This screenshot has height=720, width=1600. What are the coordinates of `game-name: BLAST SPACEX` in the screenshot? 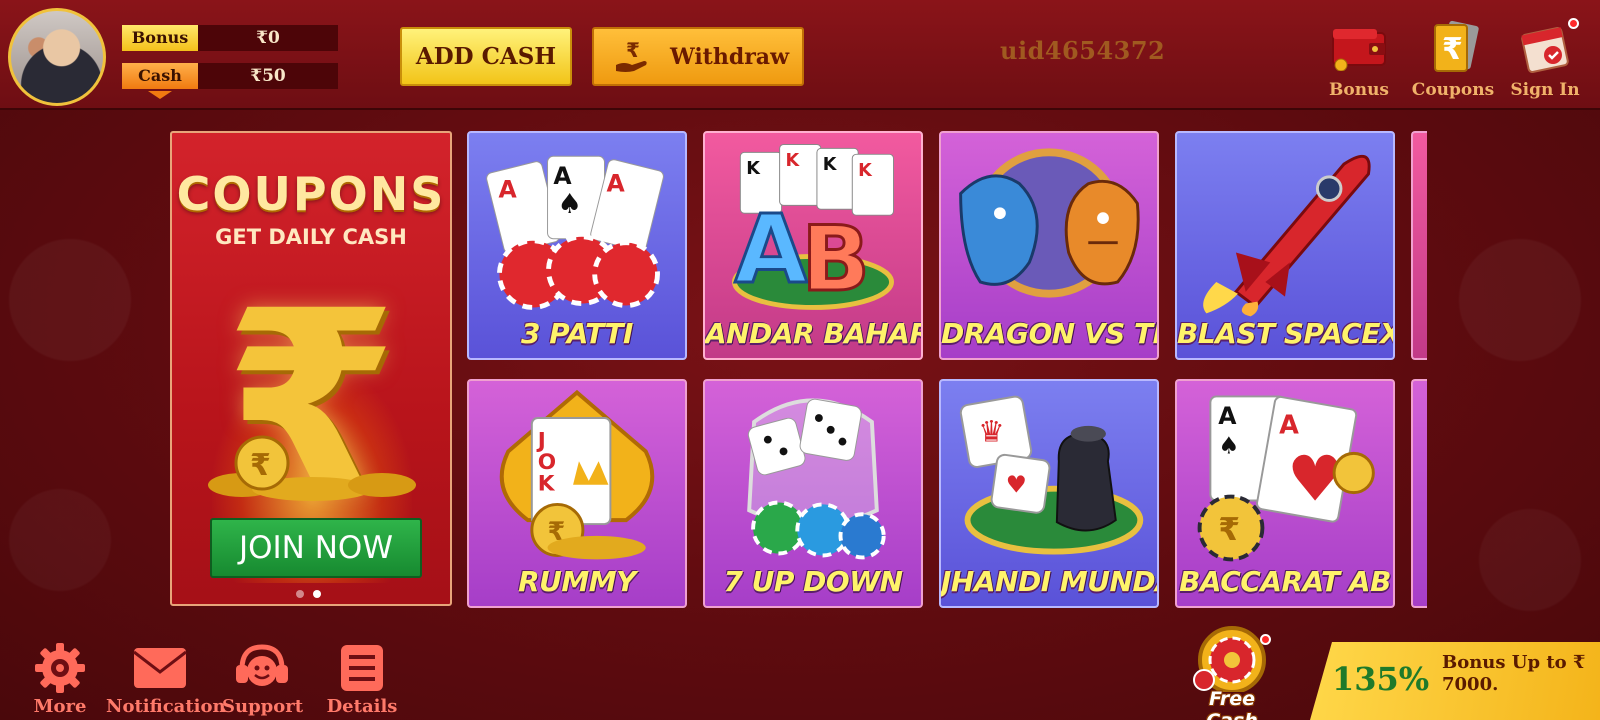 It's located at (1286, 333).